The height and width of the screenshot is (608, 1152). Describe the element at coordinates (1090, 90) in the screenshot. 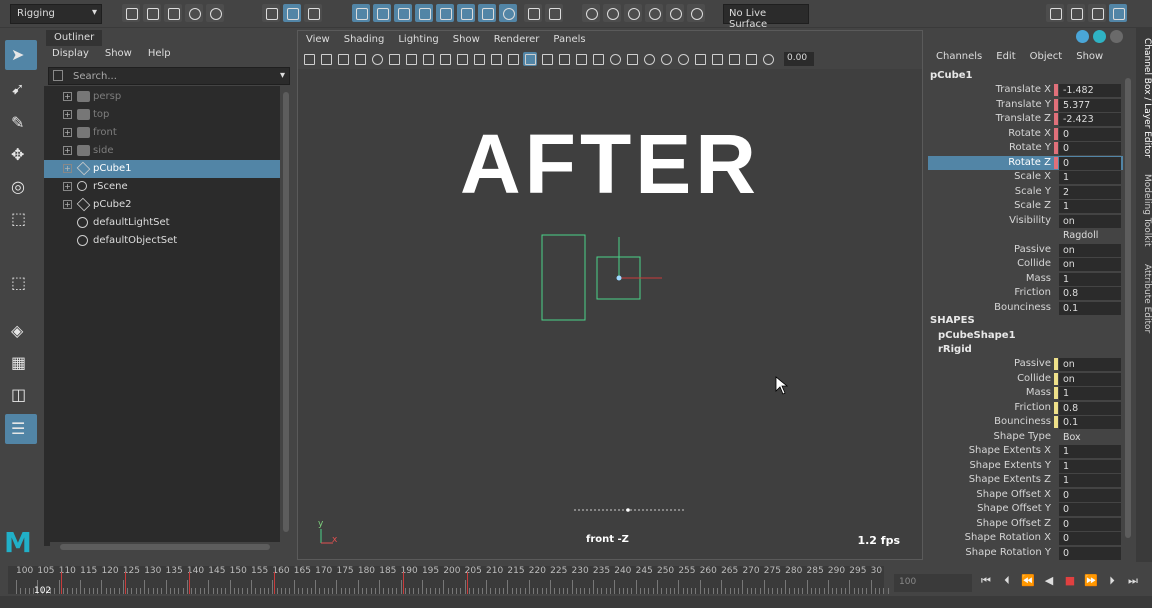

I see `channel-value-field: -1.482` at that location.